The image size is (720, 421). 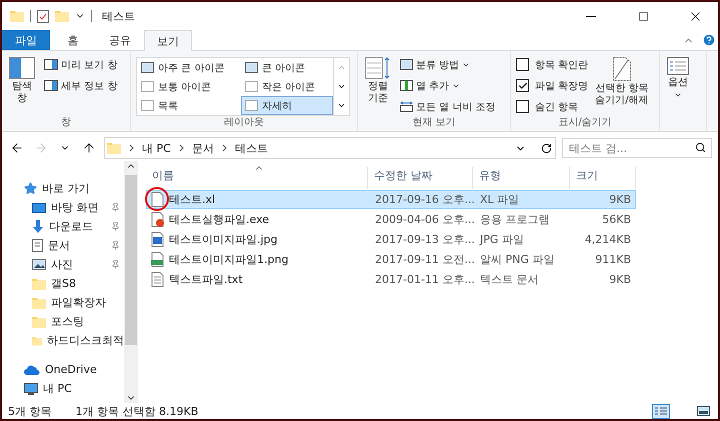 I want to click on nav-item: OneDrive, so click(x=63, y=369).